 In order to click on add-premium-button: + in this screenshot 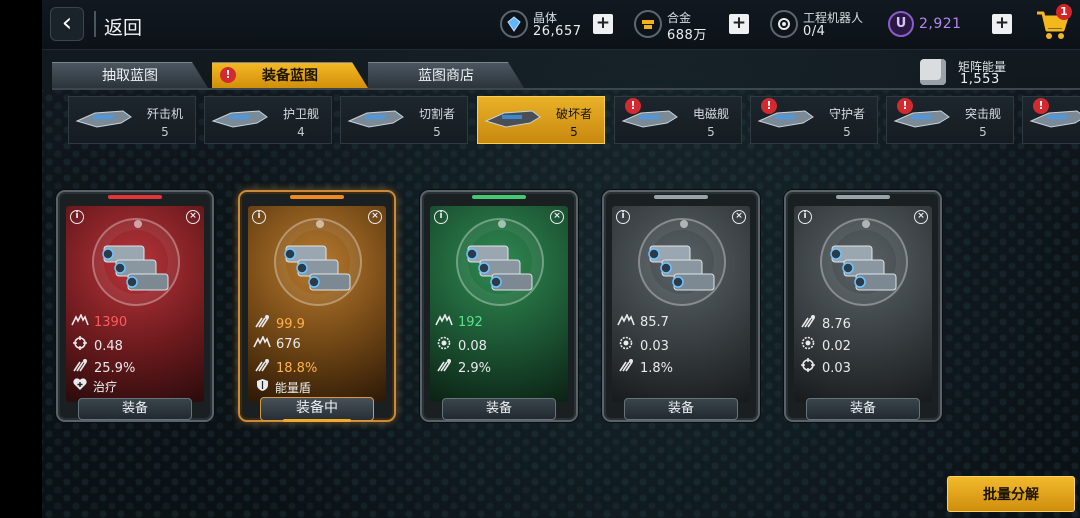, I will do `click(1002, 24)`.